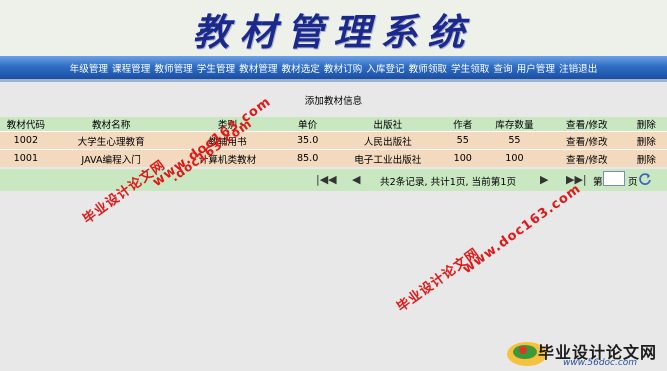 The image size is (667, 371). Describe the element at coordinates (598, 182) in the screenshot. I see `goto-prefix: 第` at that location.